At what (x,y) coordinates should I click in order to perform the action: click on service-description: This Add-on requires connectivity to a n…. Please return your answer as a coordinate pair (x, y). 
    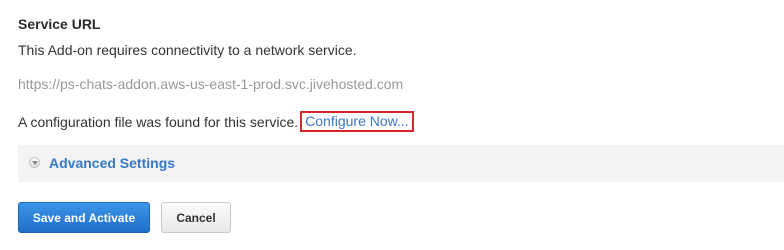
    Looking at the image, I should click on (187, 50).